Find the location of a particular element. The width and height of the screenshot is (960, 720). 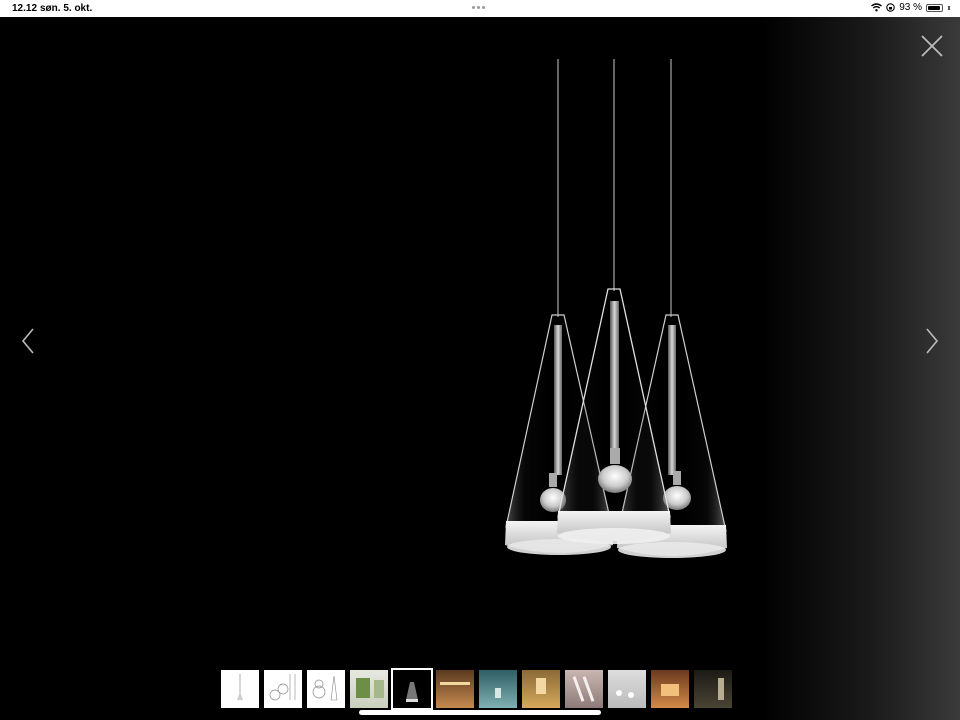

thumbnail-strip is located at coordinates (476, 689).